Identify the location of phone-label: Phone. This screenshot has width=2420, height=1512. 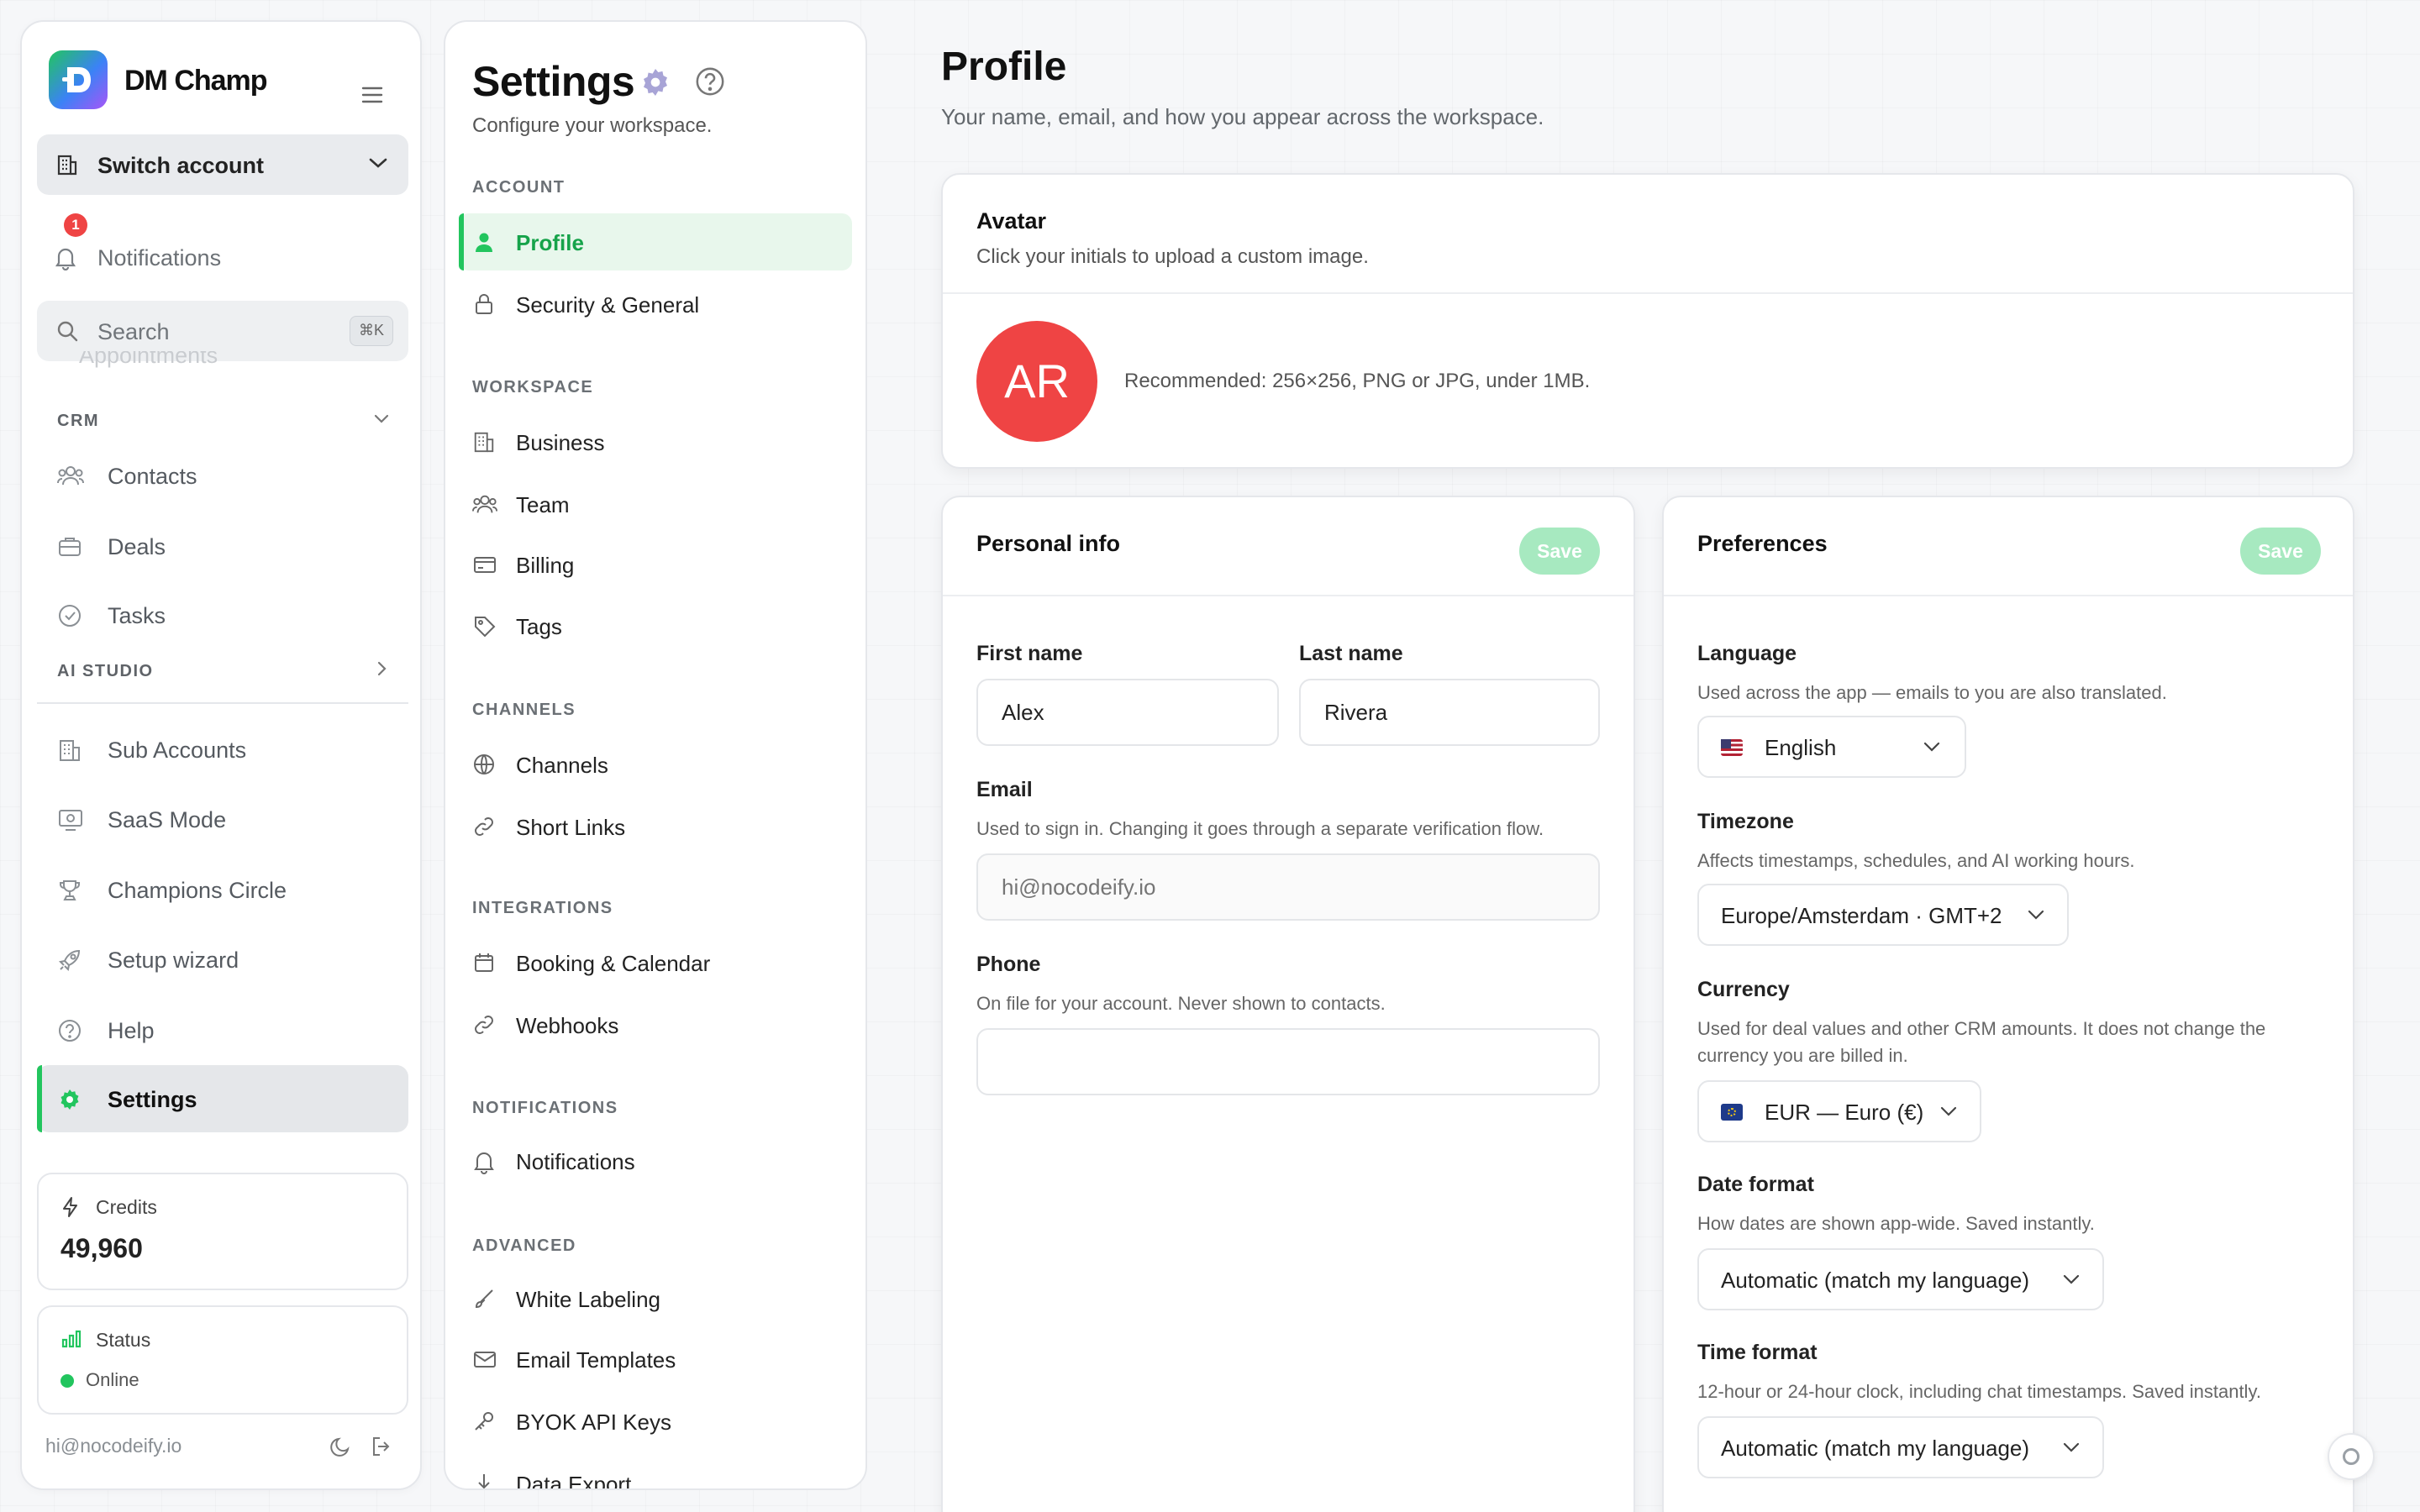
(1008, 964).